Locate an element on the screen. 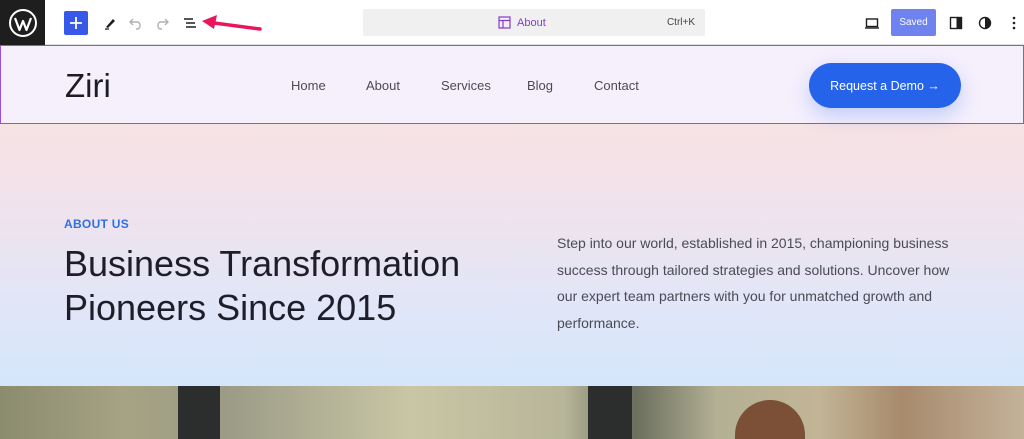  annotation-arrow-icon is located at coordinates (232, 23).